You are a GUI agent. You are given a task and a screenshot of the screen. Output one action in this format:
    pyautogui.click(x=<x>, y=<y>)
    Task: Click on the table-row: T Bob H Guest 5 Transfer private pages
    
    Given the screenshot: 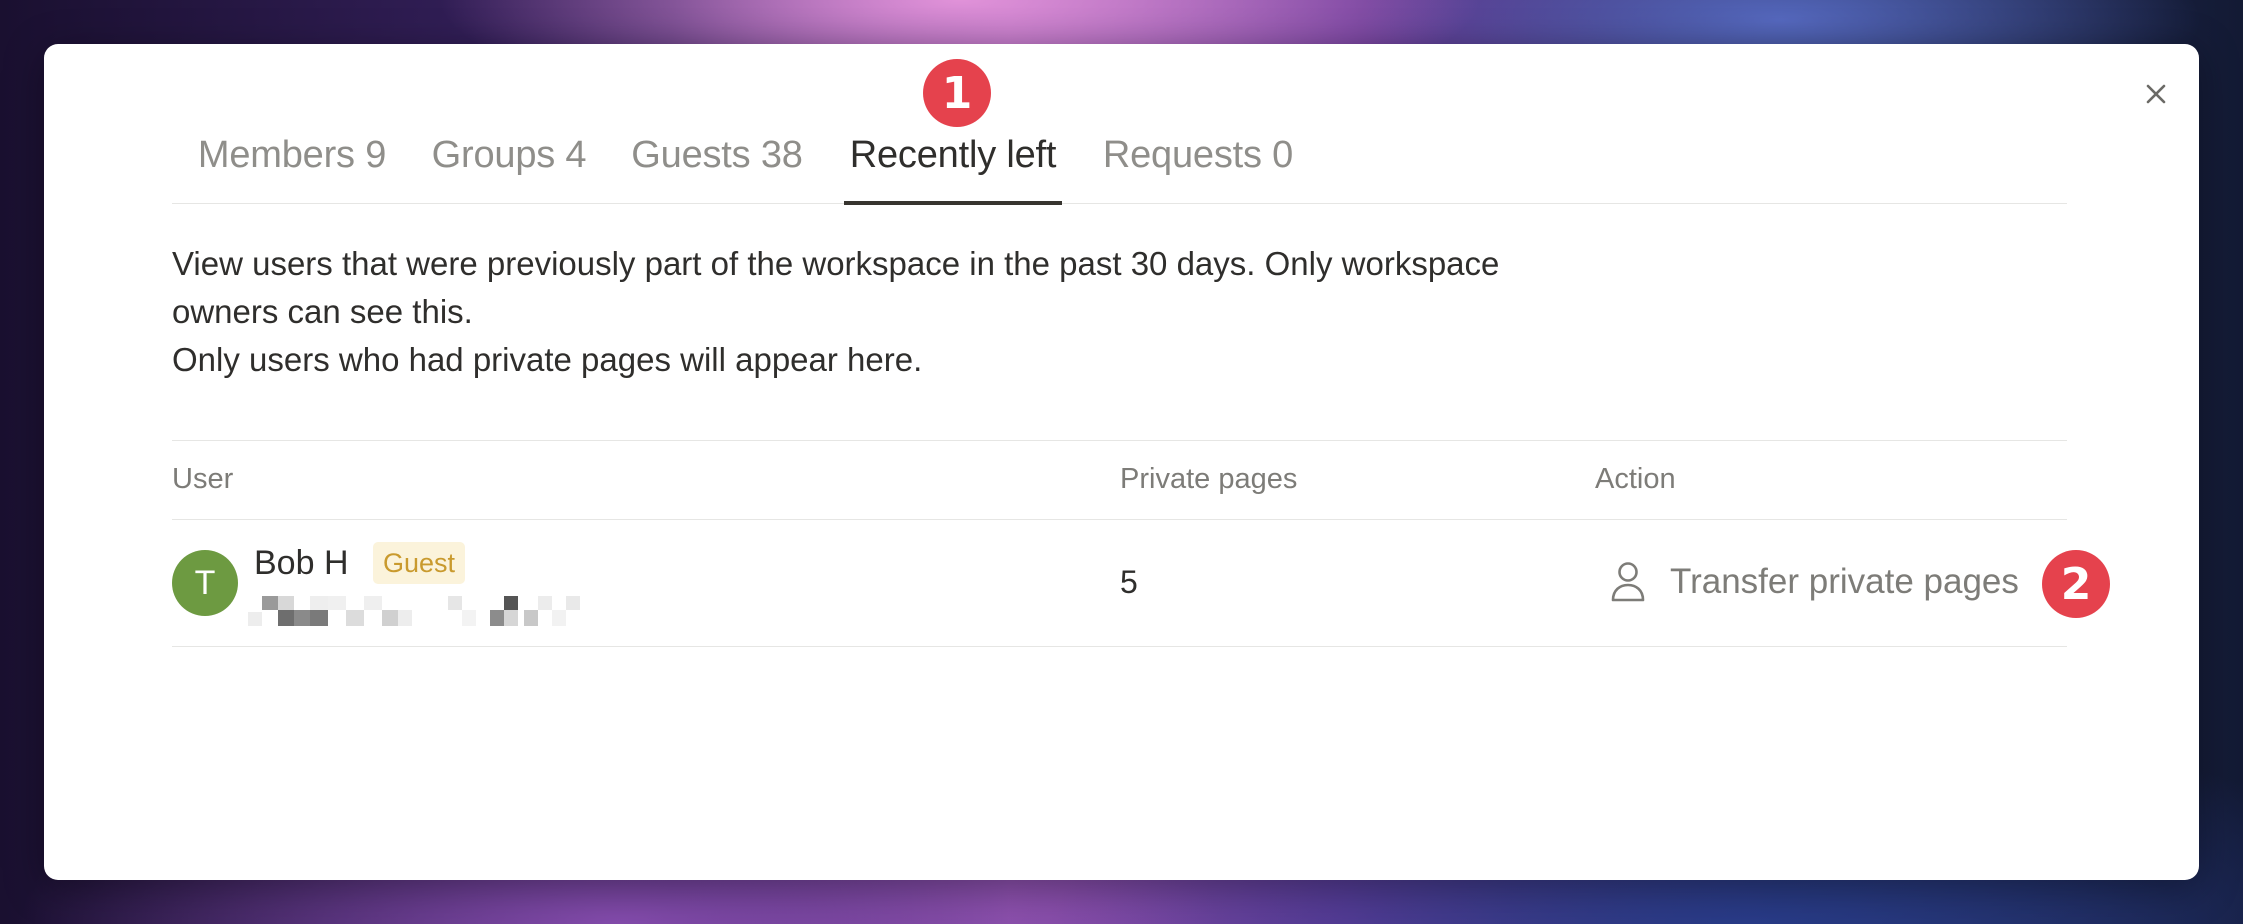 What is the action you would take?
    pyautogui.click(x=1119, y=583)
    